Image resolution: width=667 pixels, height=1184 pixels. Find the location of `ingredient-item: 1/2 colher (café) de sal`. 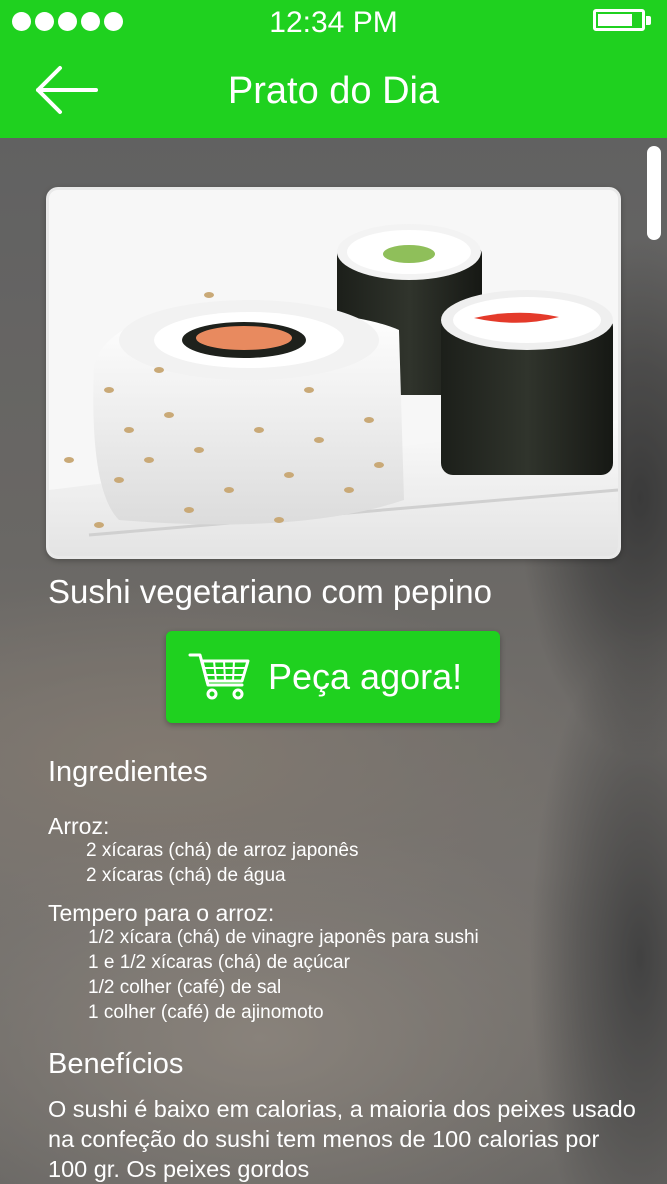

ingredient-item: 1/2 colher (café) de sal is located at coordinates (185, 987).